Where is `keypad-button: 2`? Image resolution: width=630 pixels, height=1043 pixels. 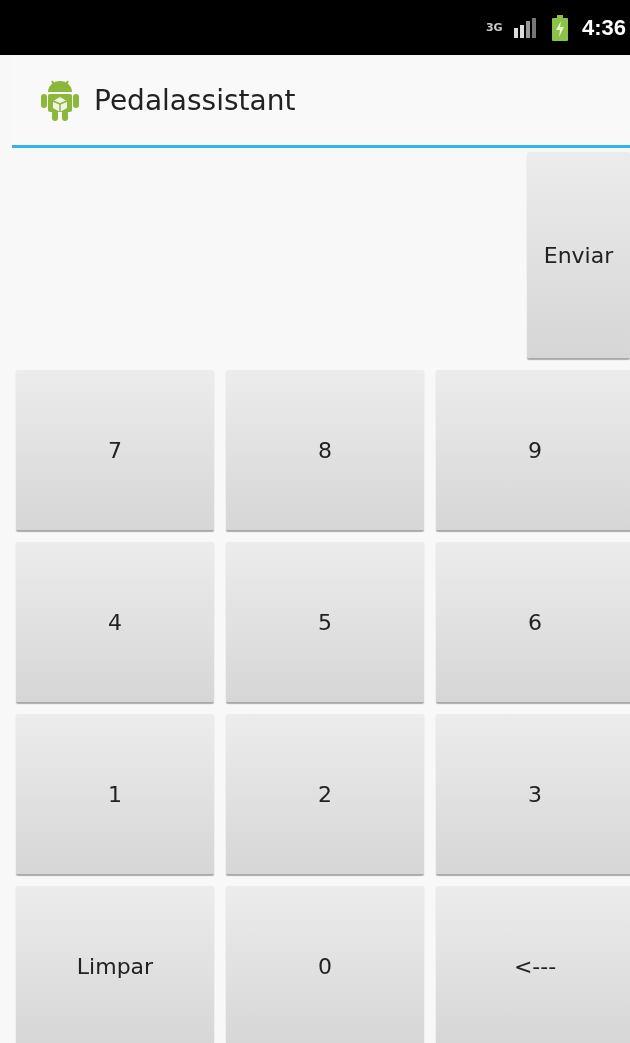 keypad-button: 2 is located at coordinates (325, 794).